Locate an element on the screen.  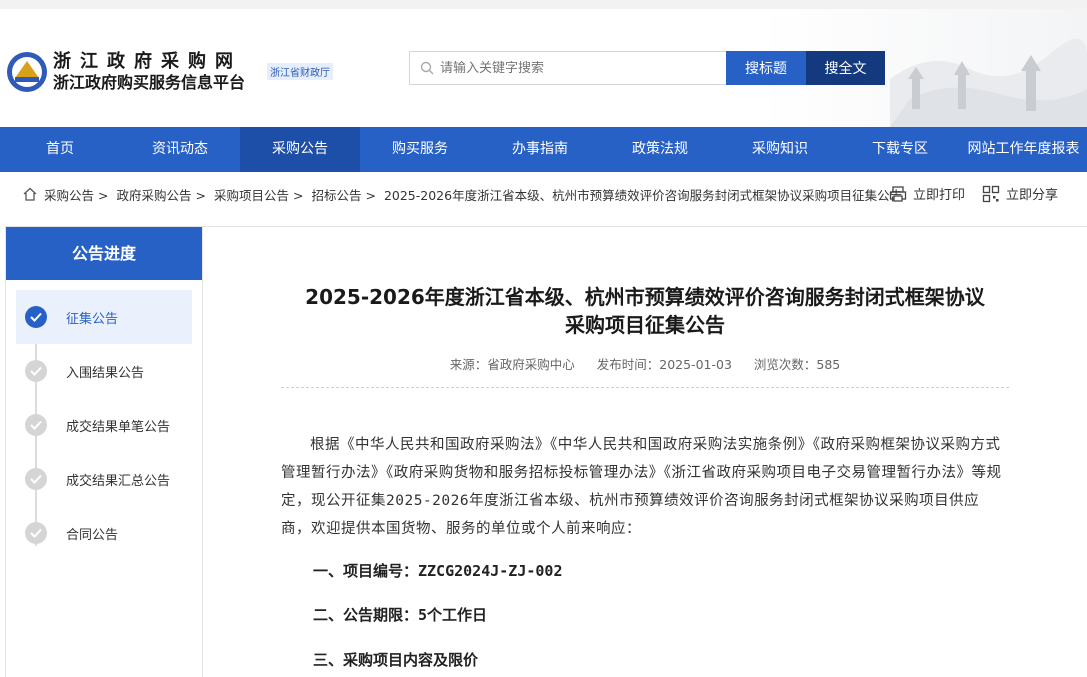
progress-step-label: 合同公告 is located at coordinates (92, 535).